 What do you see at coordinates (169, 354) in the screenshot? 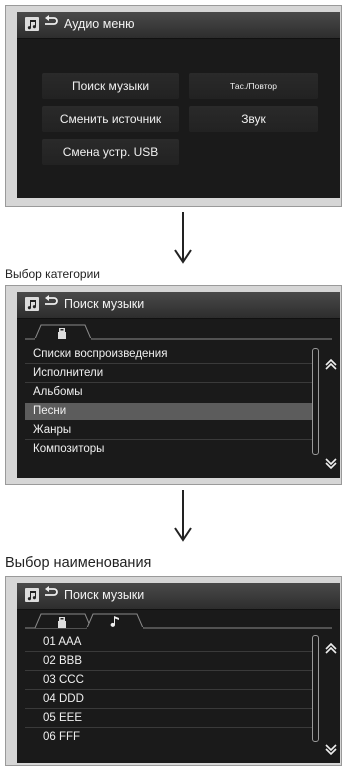
I see `list-item: Списки воспроизведения` at bounding box center [169, 354].